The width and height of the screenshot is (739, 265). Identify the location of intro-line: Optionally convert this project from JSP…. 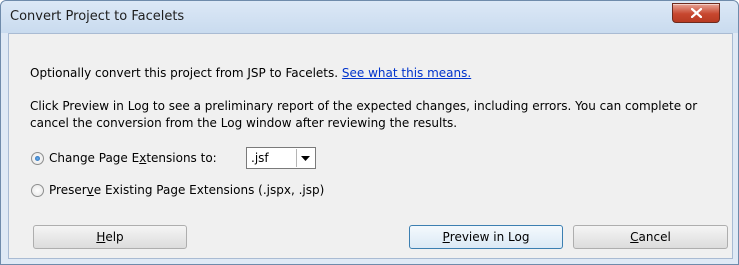
(250, 73).